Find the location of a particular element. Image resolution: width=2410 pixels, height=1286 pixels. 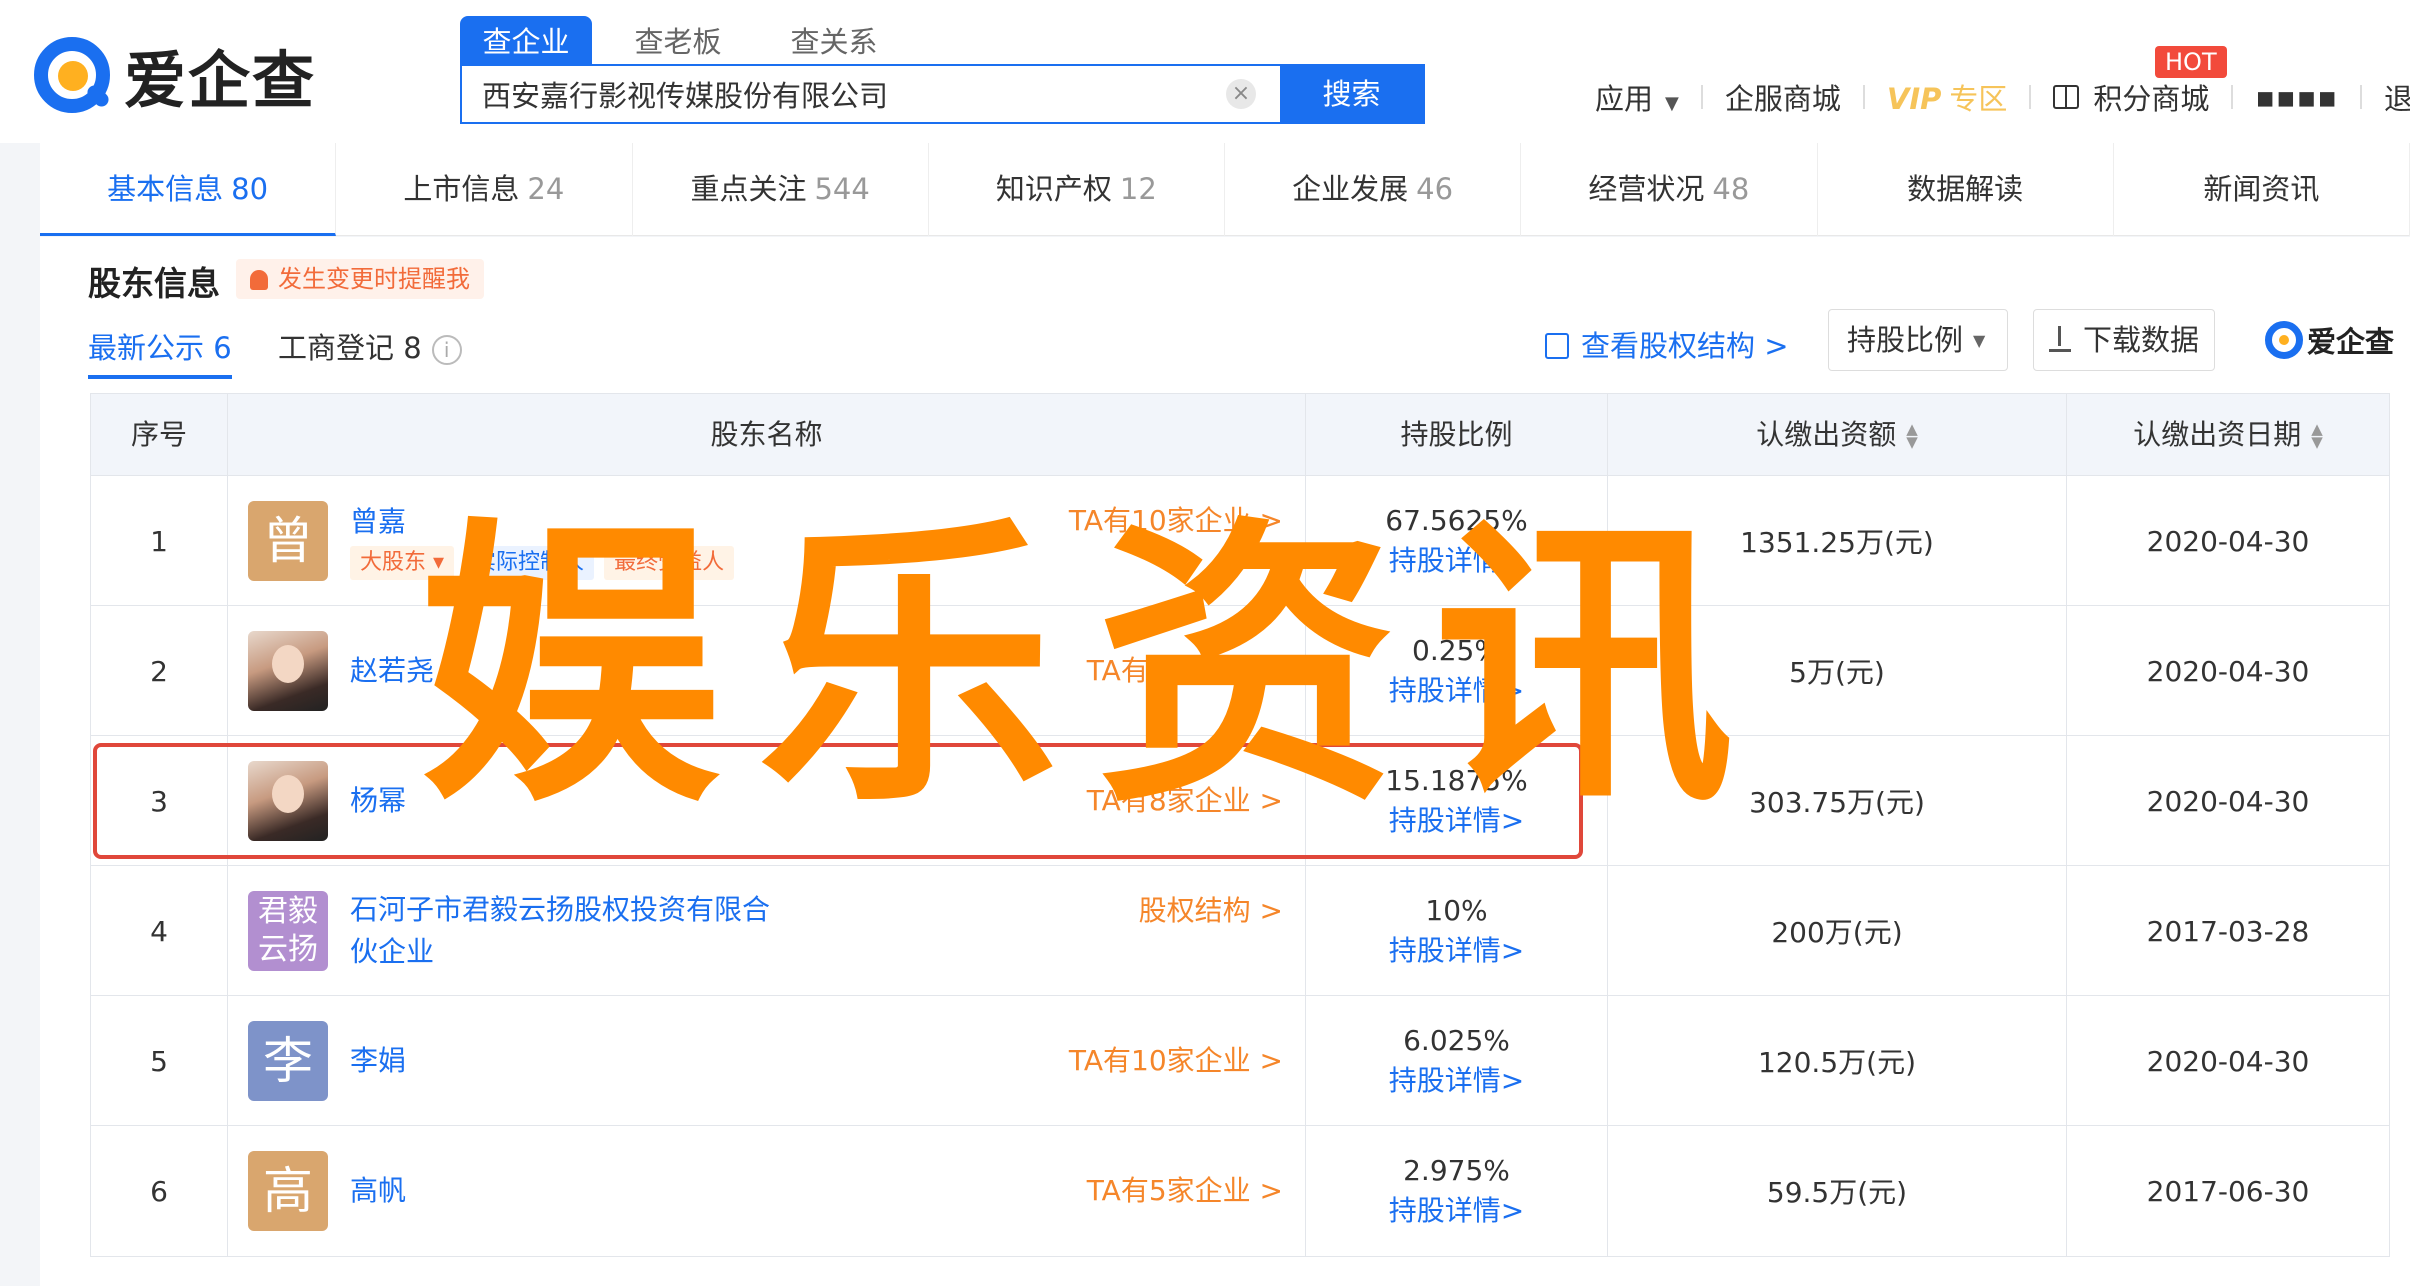

tab-development: 企业发展 46 is located at coordinates (1373, 189).